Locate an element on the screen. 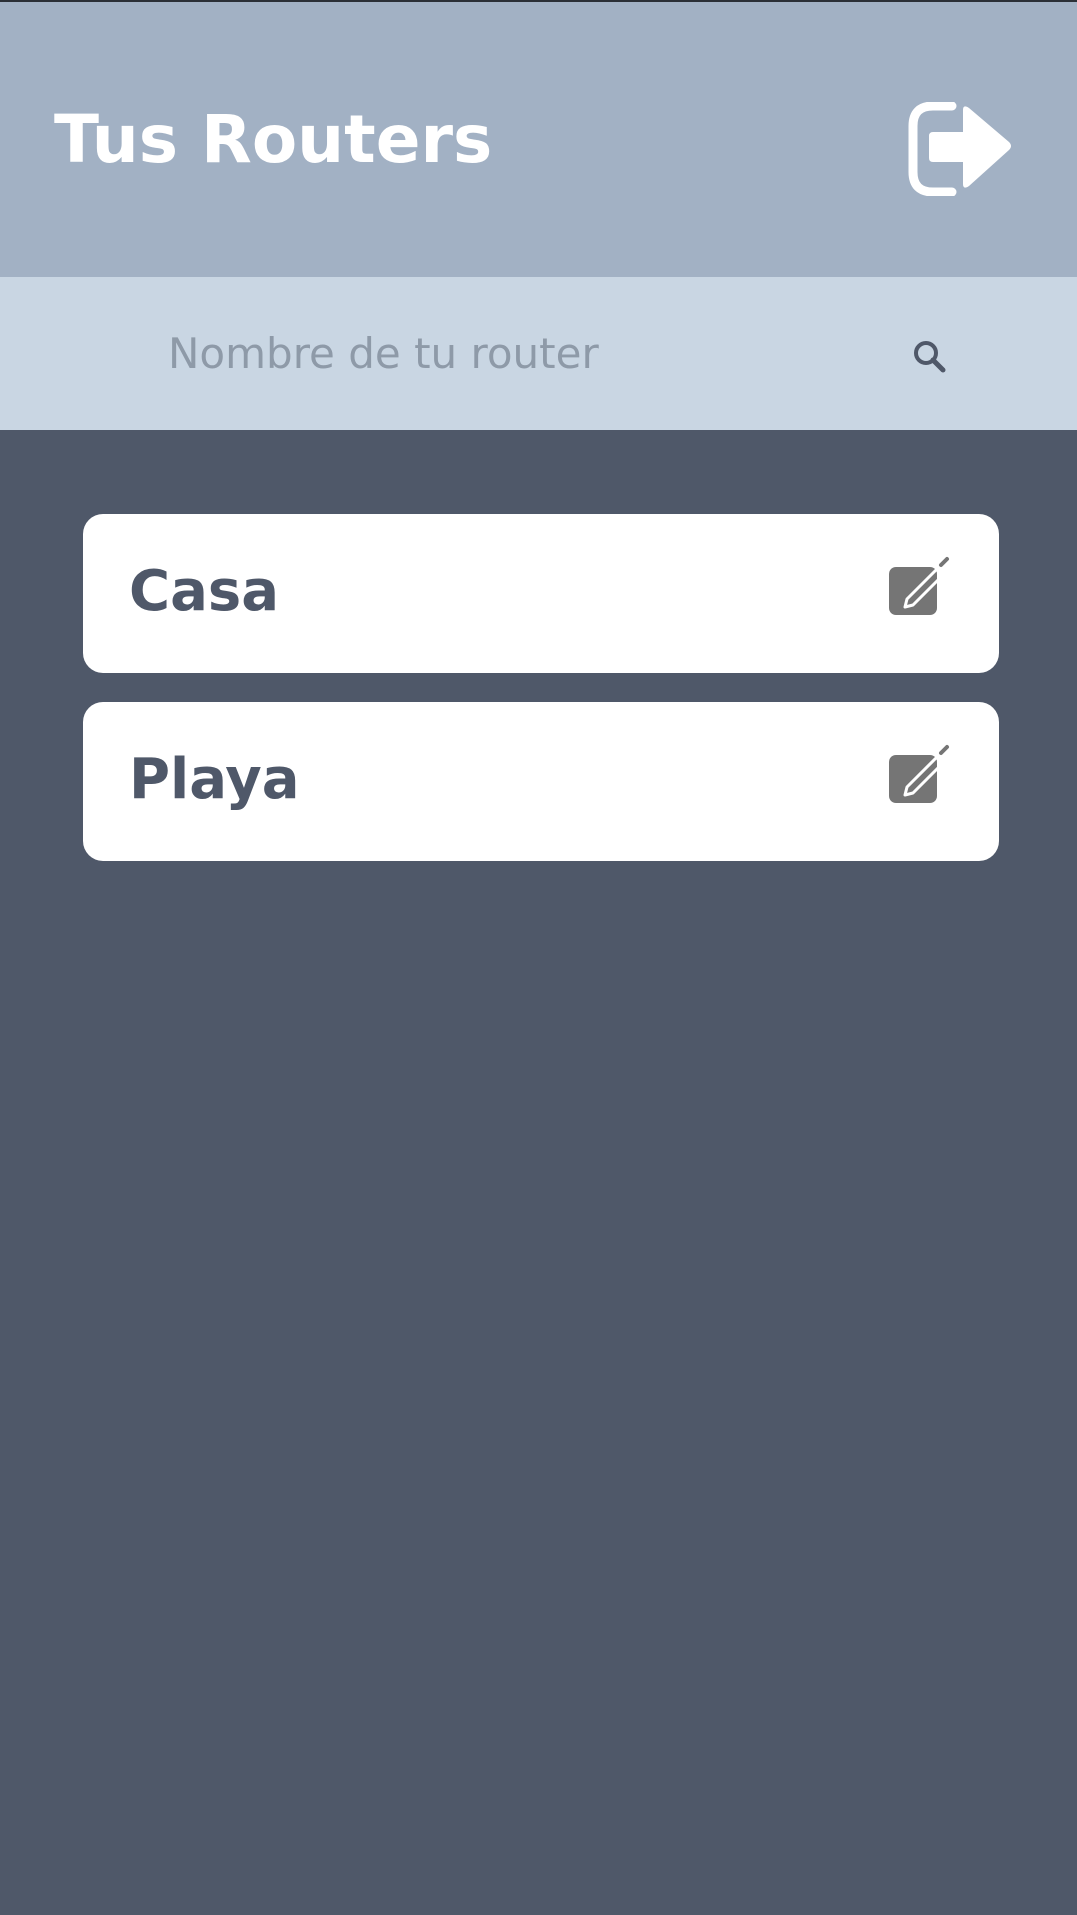  page-title: Tus Routers is located at coordinates (273, 139).